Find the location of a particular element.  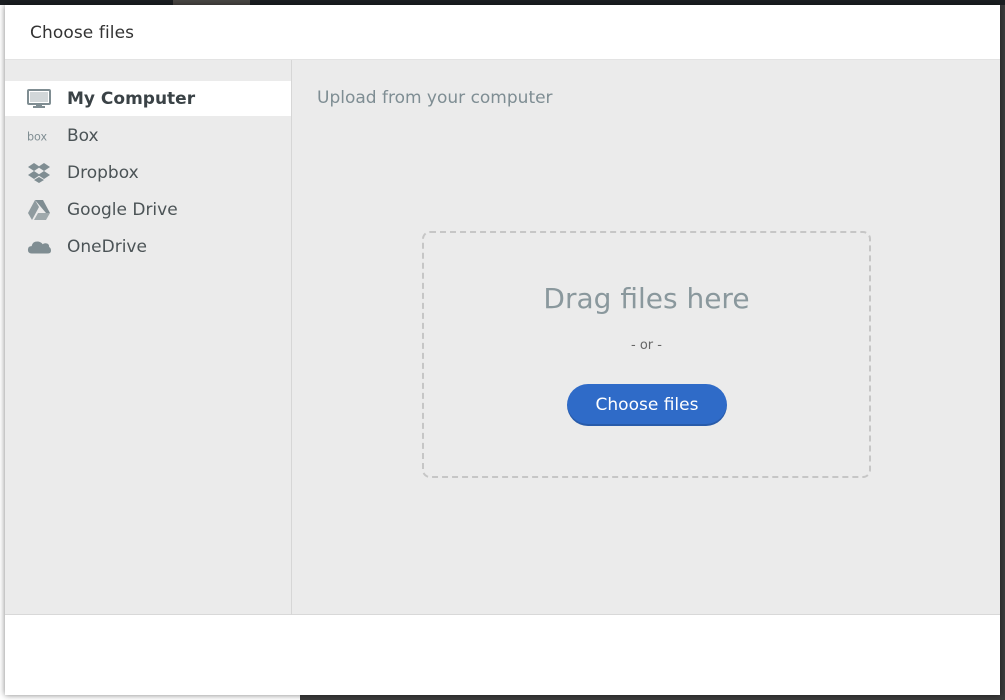

computer-icon is located at coordinates (39, 99).